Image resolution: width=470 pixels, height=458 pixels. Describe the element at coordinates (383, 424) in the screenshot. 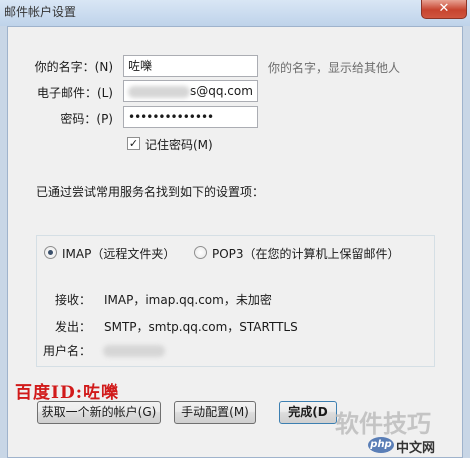

I see `site-watermark: 软件技巧` at that location.